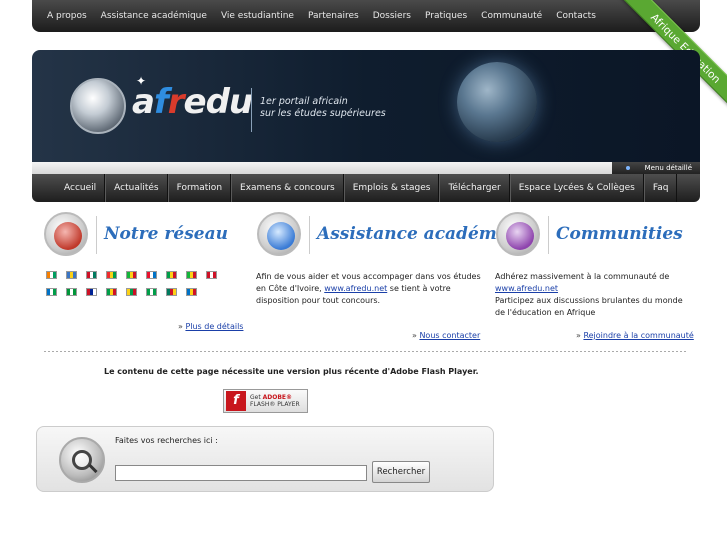 The width and height of the screenshot is (727, 545). I want to click on communities-network-icon, so click(518, 234).